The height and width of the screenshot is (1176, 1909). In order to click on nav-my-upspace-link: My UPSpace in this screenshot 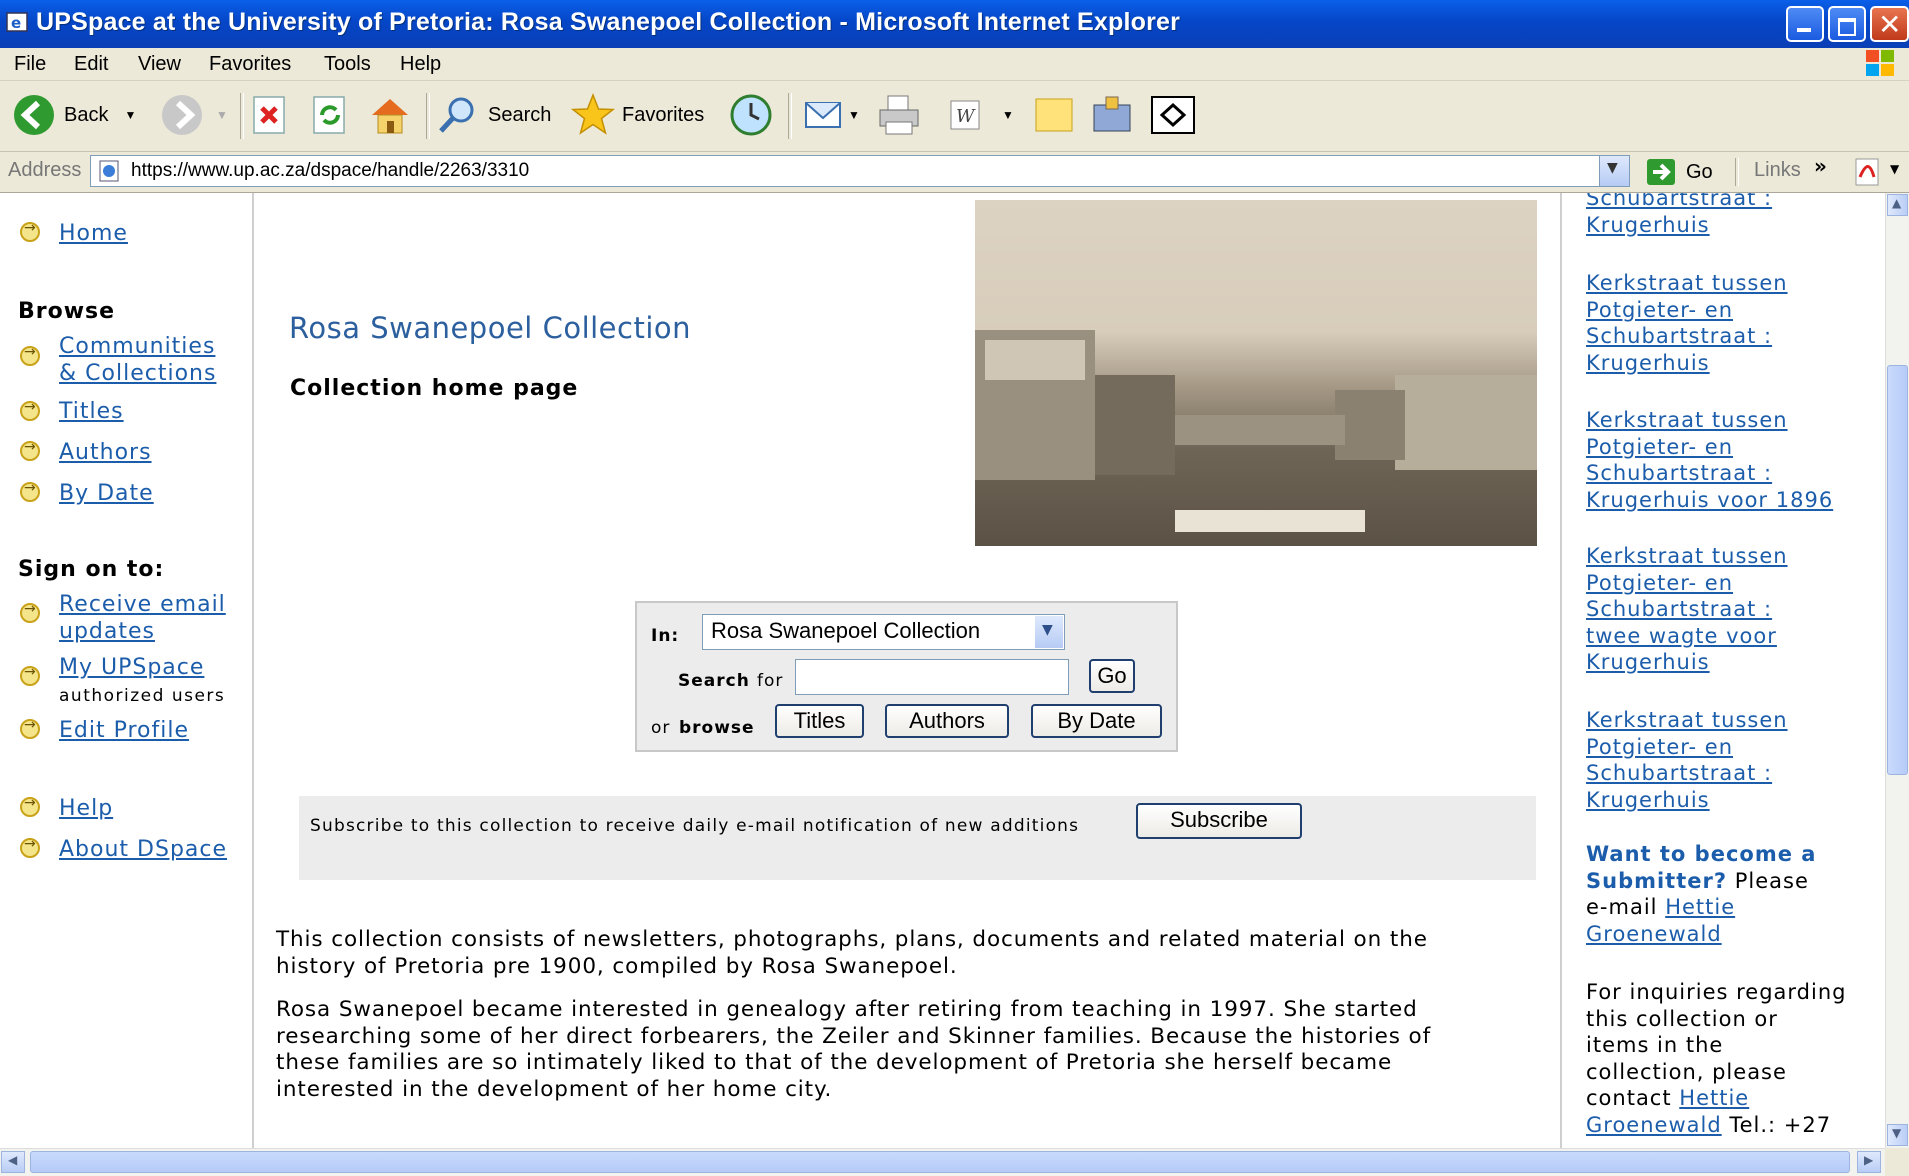, I will do `click(131, 667)`.